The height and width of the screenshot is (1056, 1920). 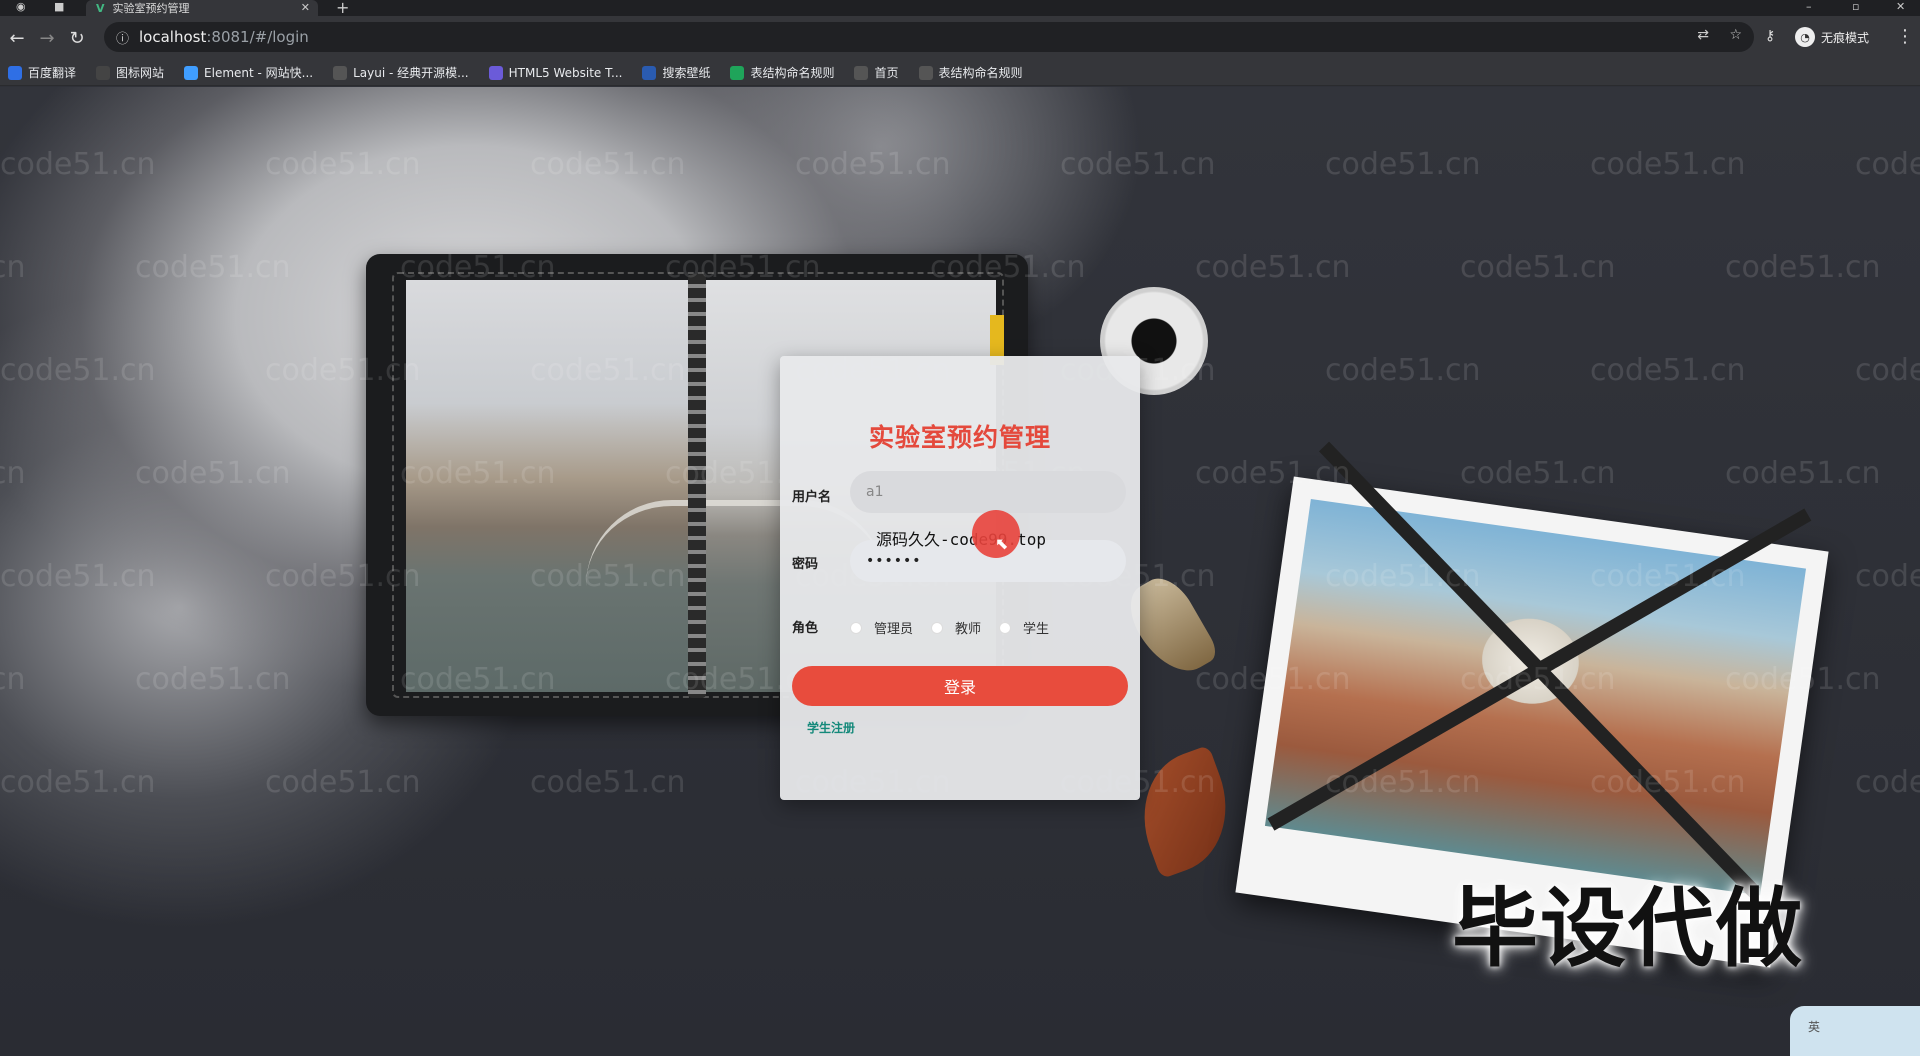 I want to click on bookmark-label: 百度翻译, so click(x=52, y=73).